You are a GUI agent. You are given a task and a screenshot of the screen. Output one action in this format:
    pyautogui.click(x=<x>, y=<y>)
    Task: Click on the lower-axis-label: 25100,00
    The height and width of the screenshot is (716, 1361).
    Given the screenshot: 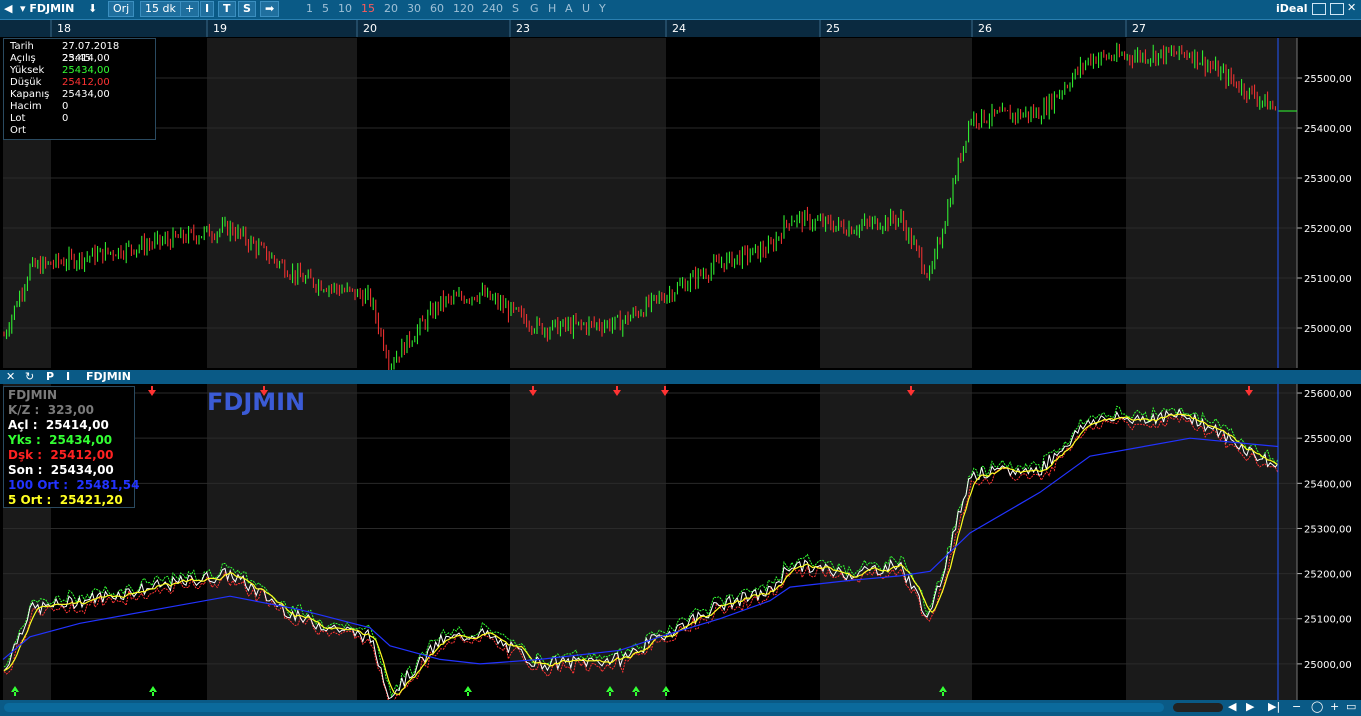 What is the action you would take?
    pyautogui.click(x=1328, y=620)
    